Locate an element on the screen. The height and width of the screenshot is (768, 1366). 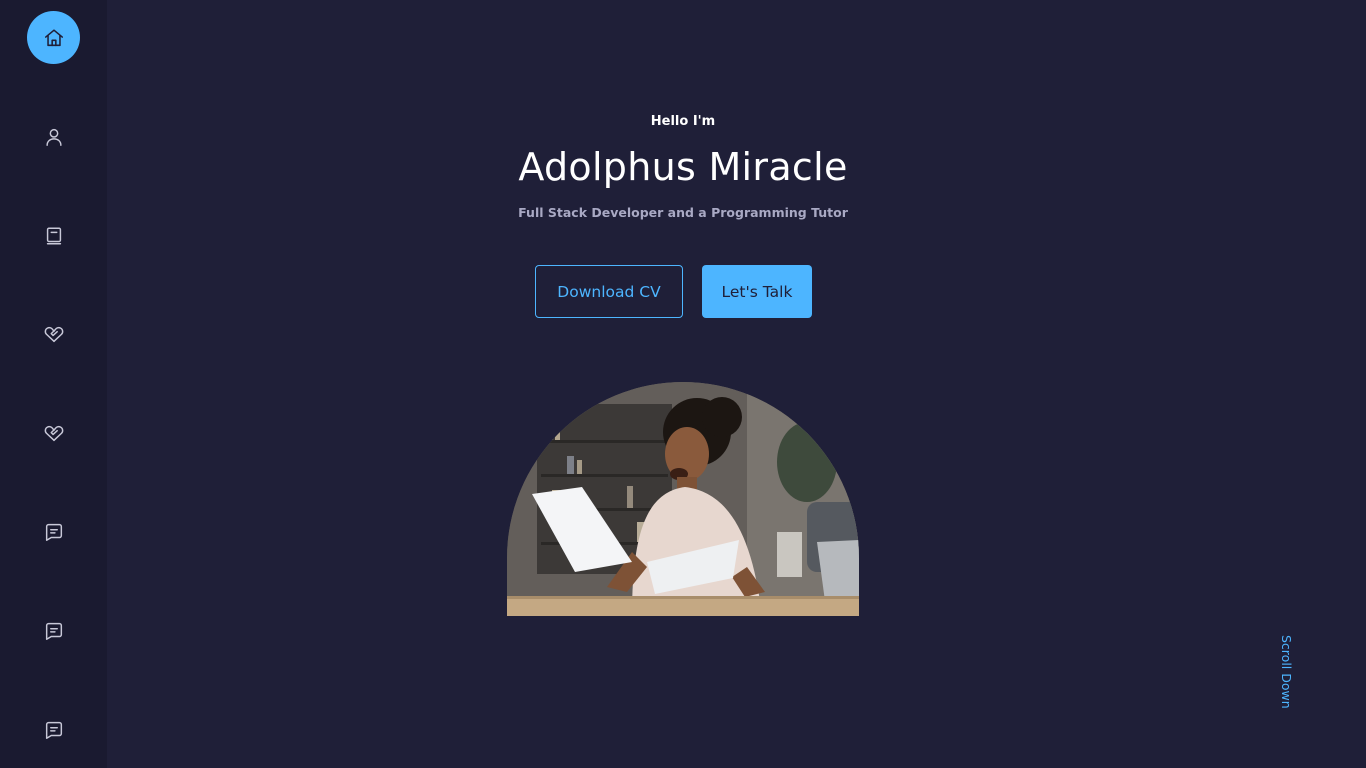
greeting: Hello I'm is located at coordinates (683, 121).